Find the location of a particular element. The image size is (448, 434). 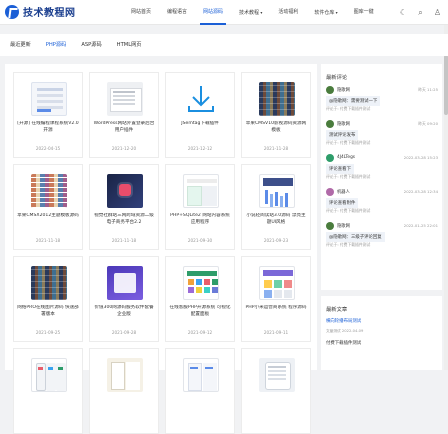

comment-text: 测试评论发布 is located at coordinates (342, 135).